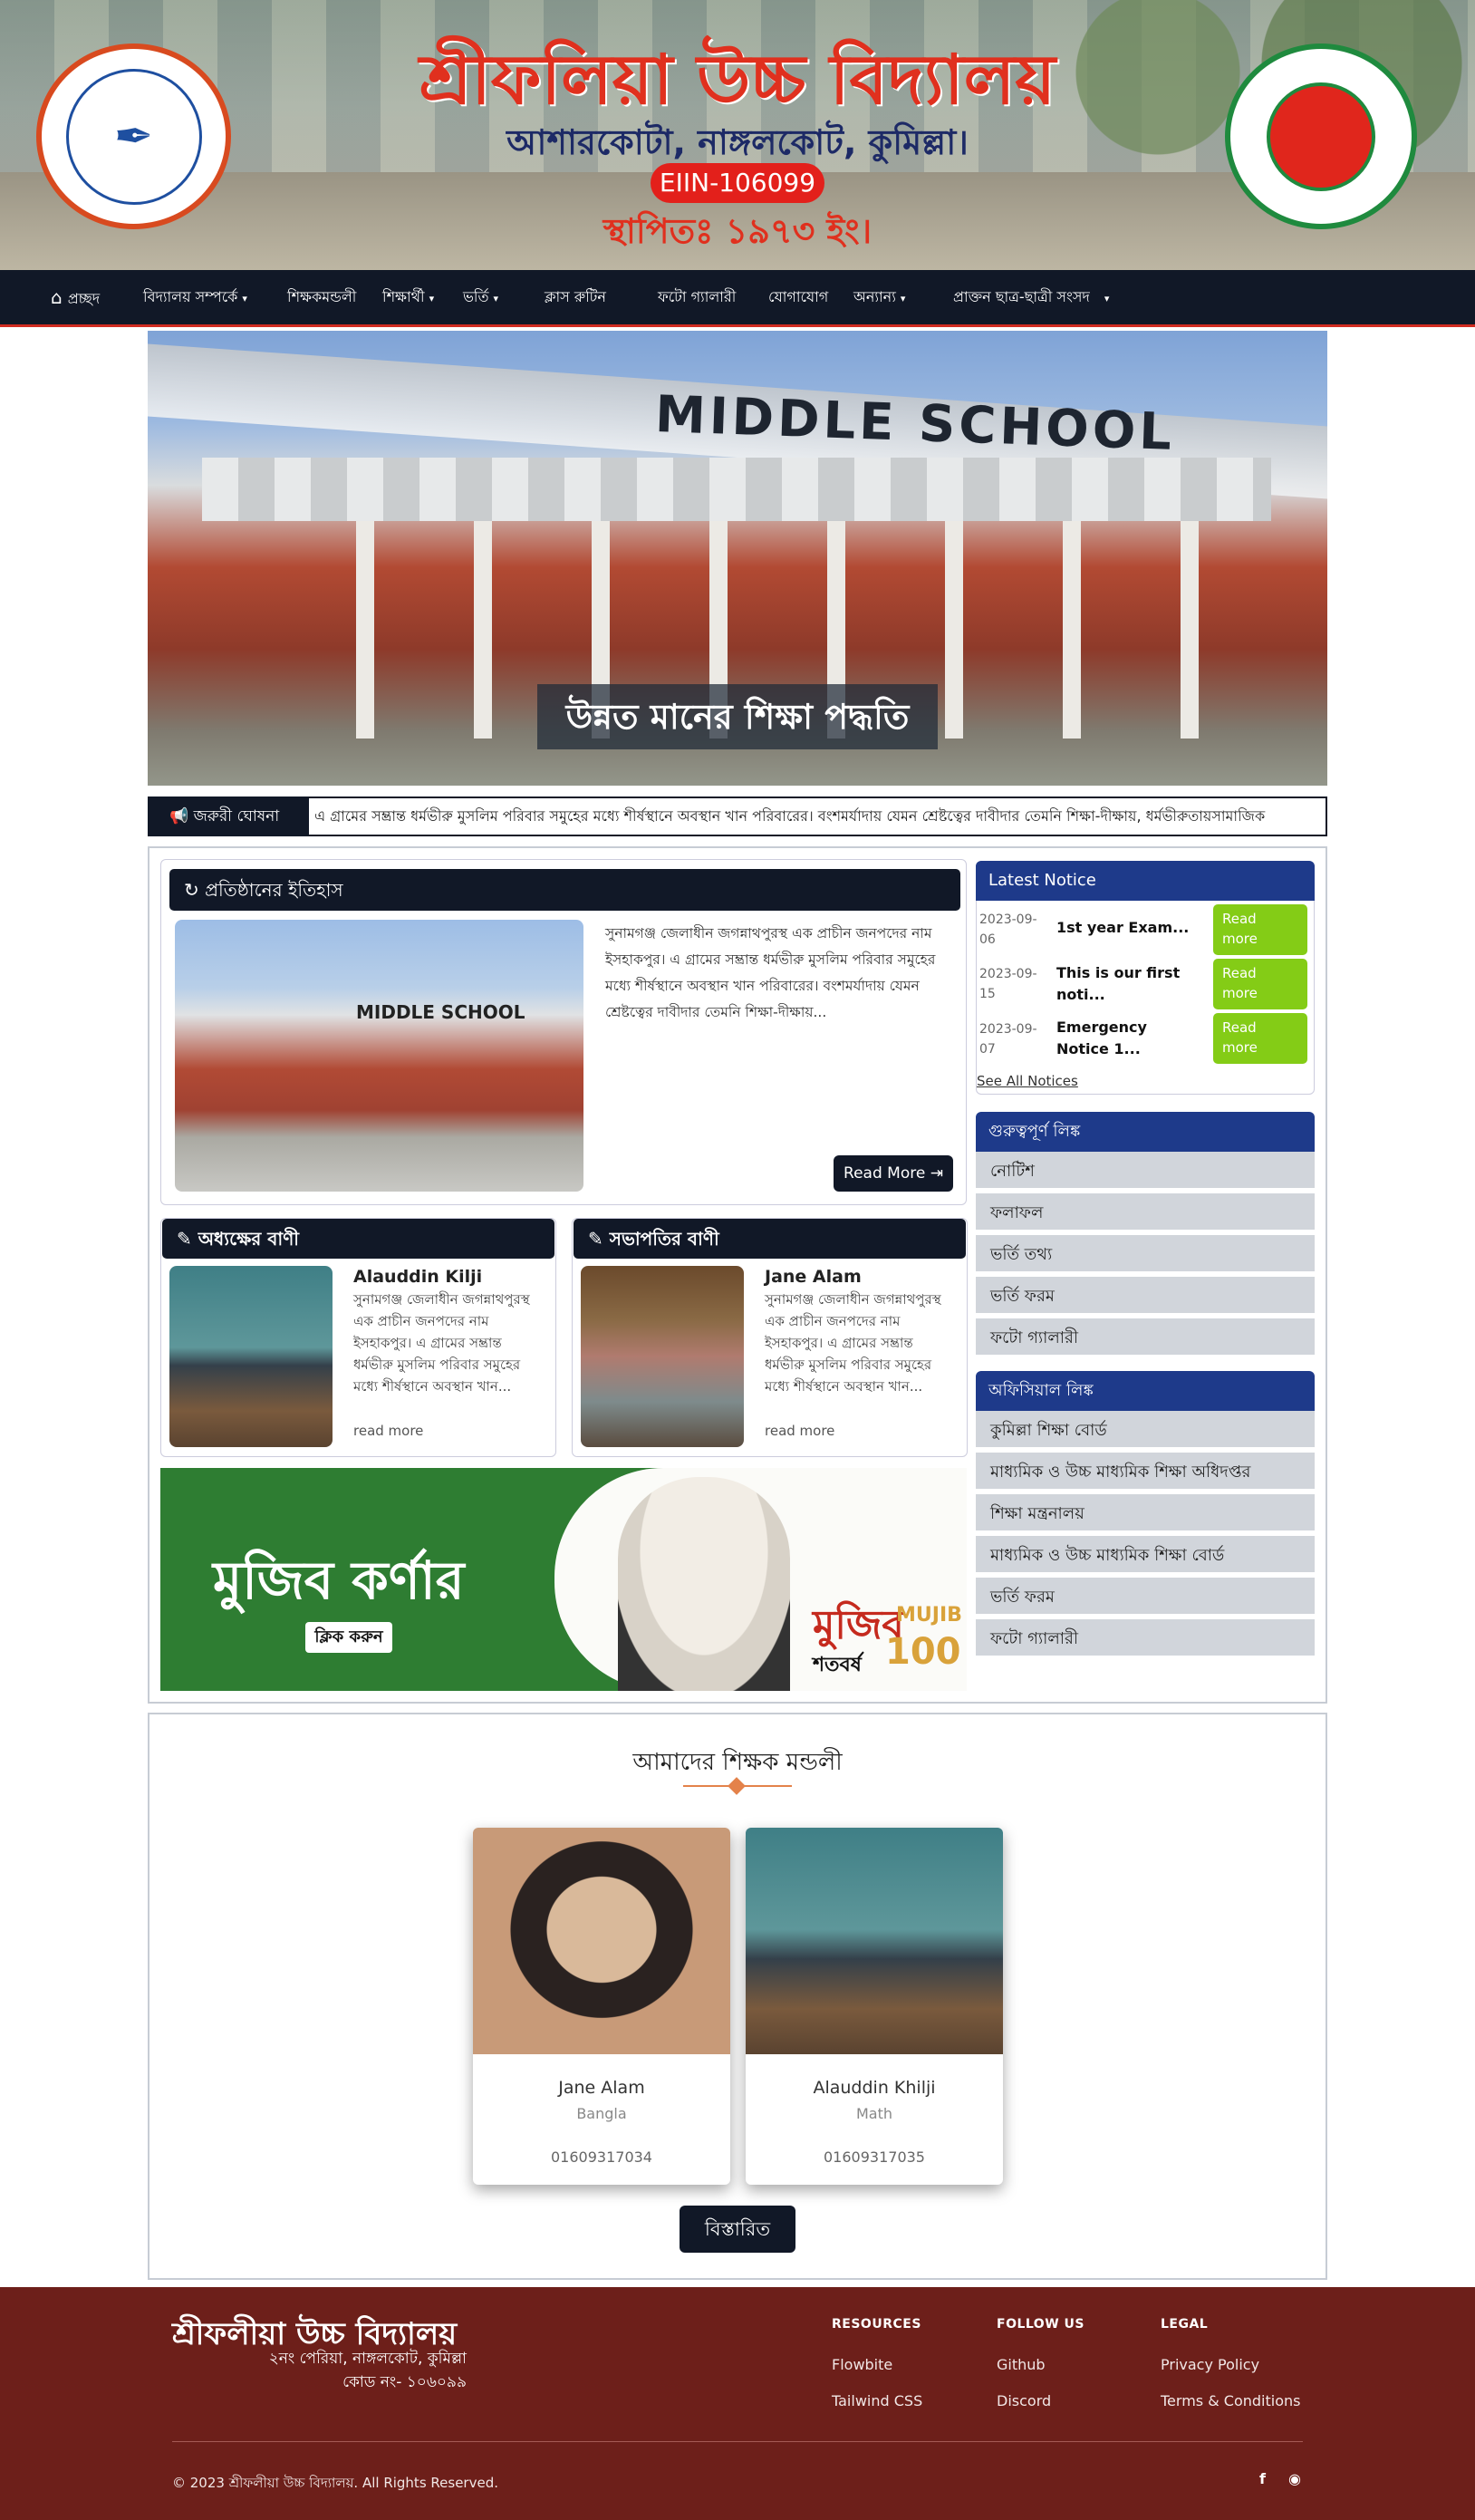 The height and width of the screenshot is (2520, 1475). I want to click on history-heading-text: প্রতিষ্ঠানের ইতিহাস, so click(274, 890).